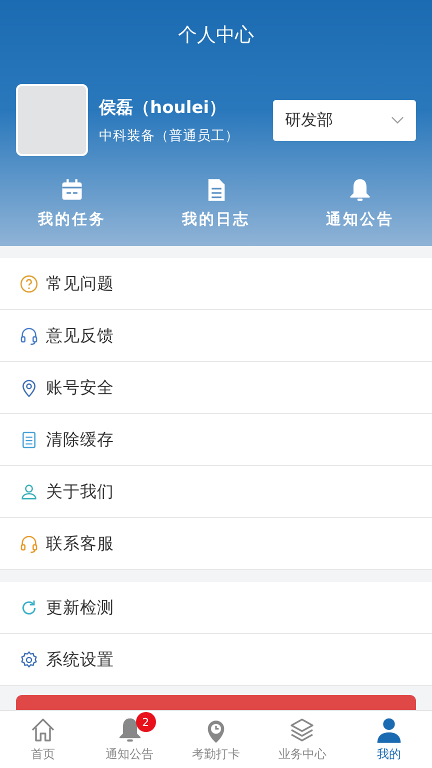 The height and width of the screenshot is (768, 432). I want to click on layers-icon, so click(302, 730).